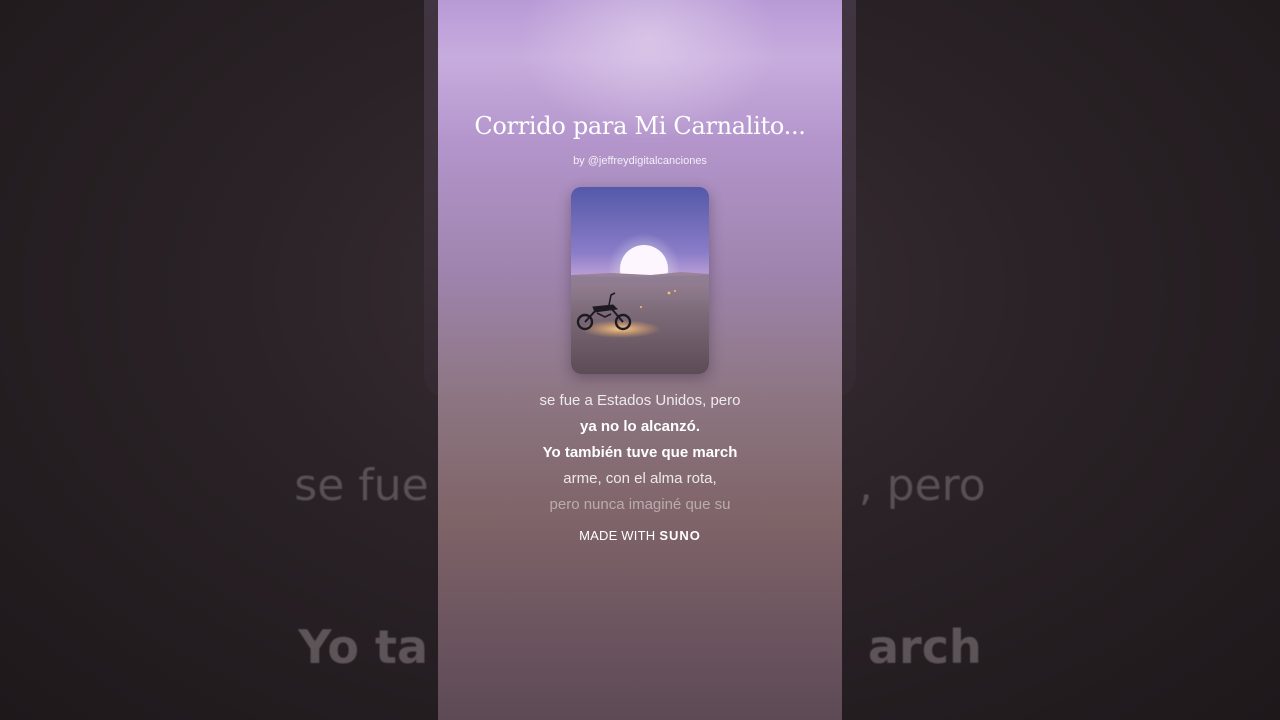 The image size is (1280, 720). What do you see at coordinates (640, 161) in the screenshot?
I see `artist-byline: by @jeffreydigitalcanciones` at bounding box center [640, 161].